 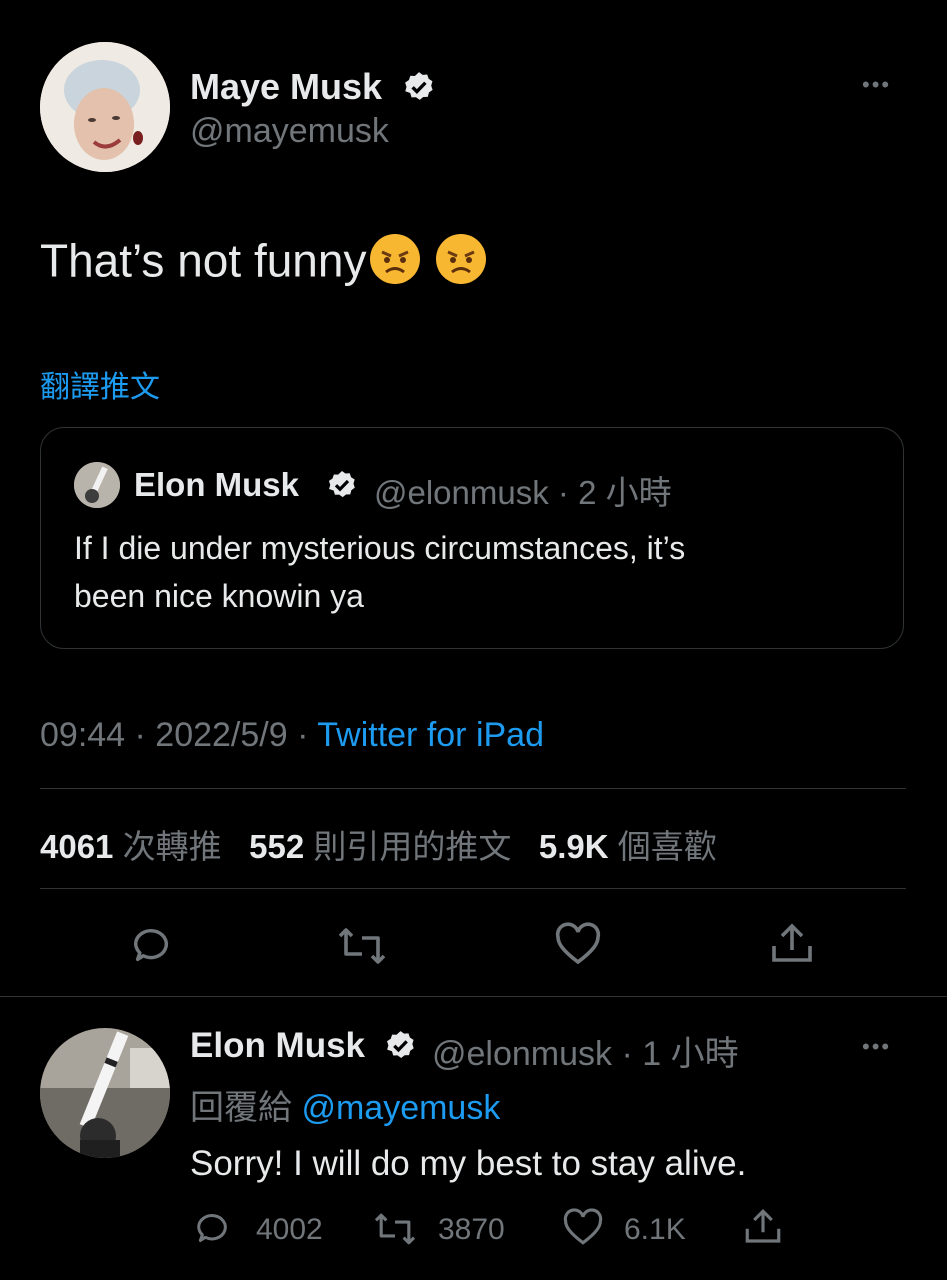 What do you see at coordinates (667, 846) in the screenshot?
I see `likes-label: 個喜歡` at bounding box center [667, 846].